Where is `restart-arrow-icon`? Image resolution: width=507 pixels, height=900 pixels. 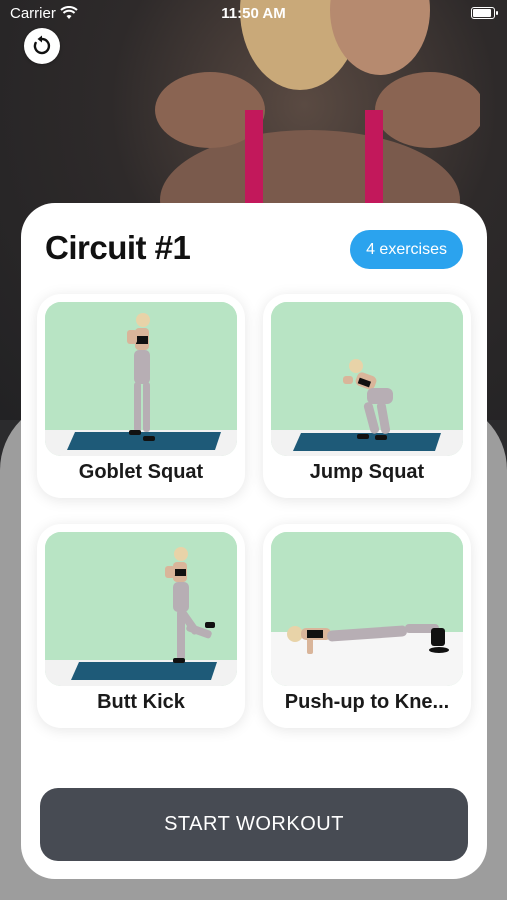
restart-arrow-icon is located at coordinates (42, 45).